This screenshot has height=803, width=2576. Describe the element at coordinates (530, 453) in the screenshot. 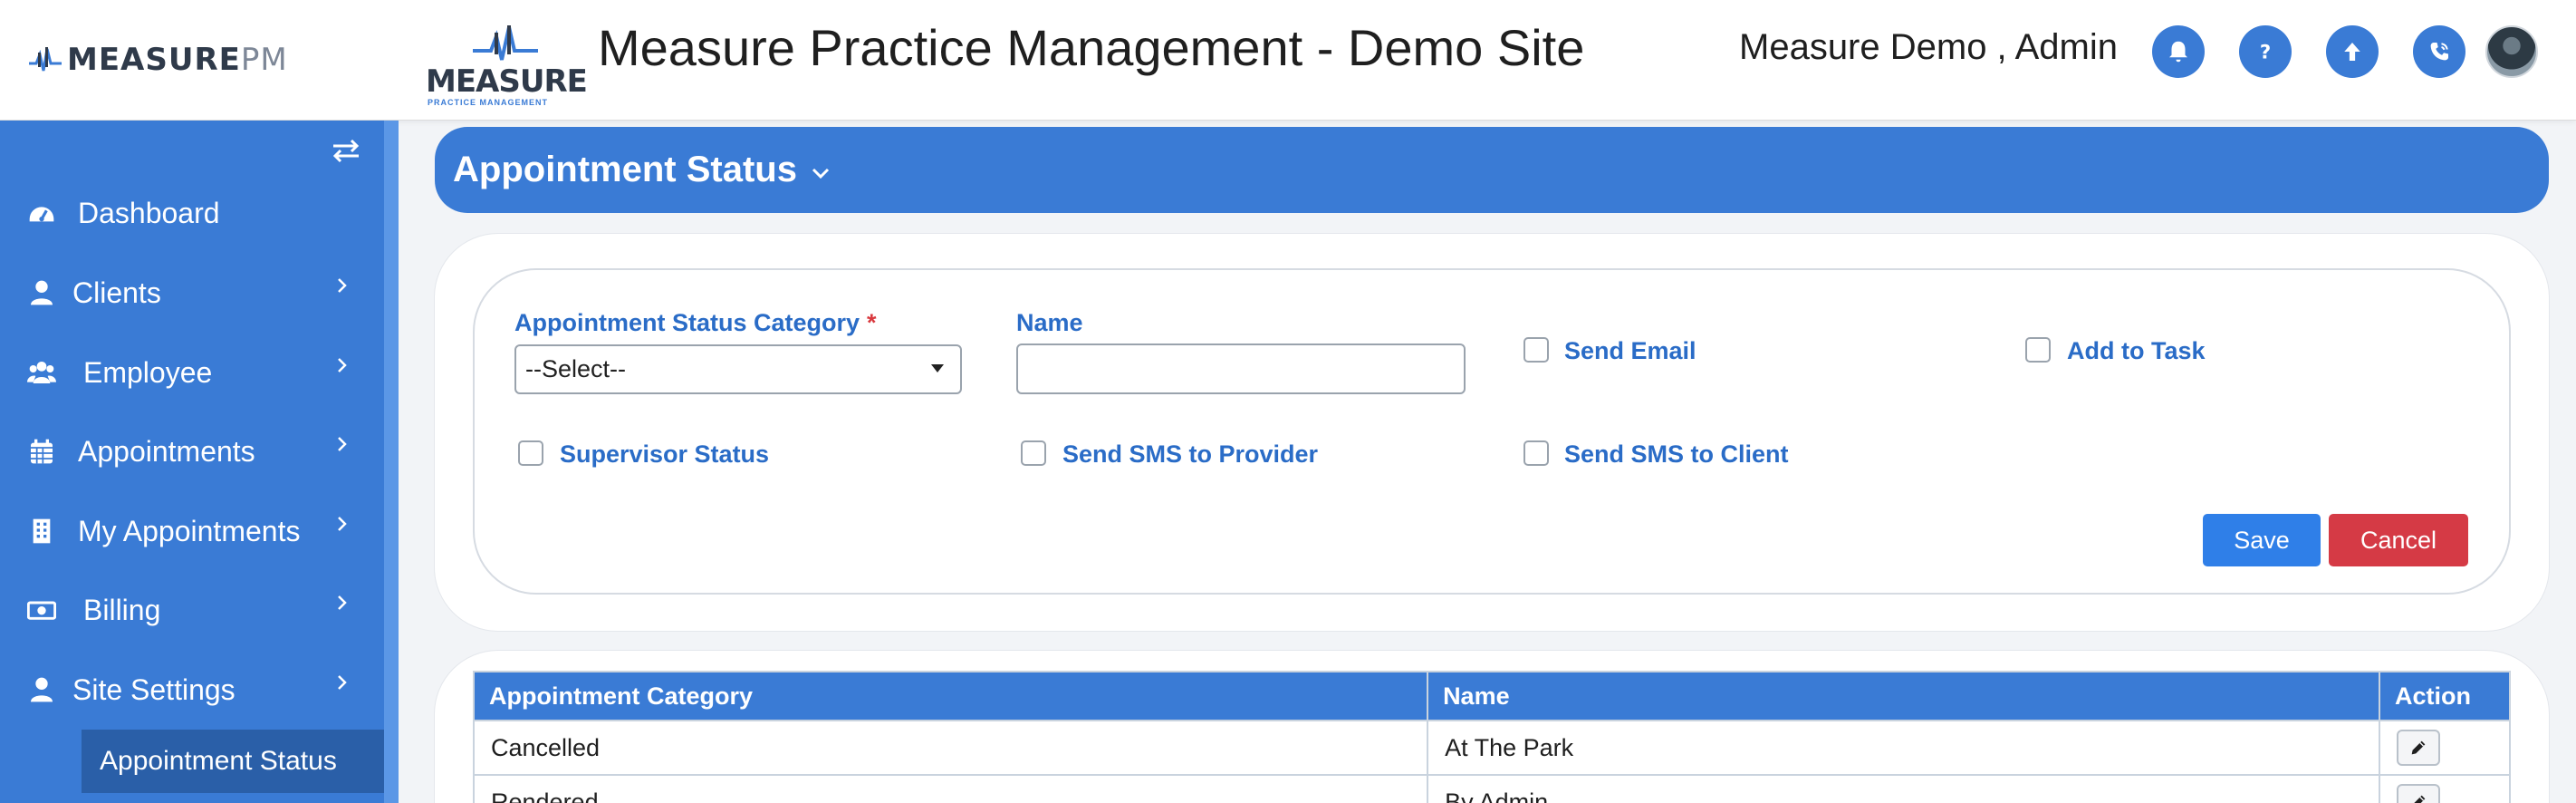

I see `supervisor-status-checkbox` at that location.